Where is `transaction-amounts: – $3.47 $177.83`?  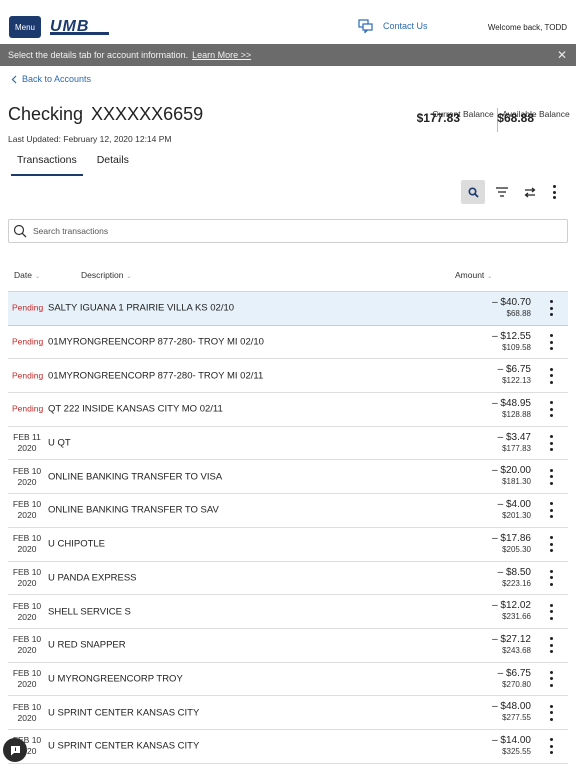 transaction-amounts: – $3.47 $177.83 is located at coordinates (514, 442).